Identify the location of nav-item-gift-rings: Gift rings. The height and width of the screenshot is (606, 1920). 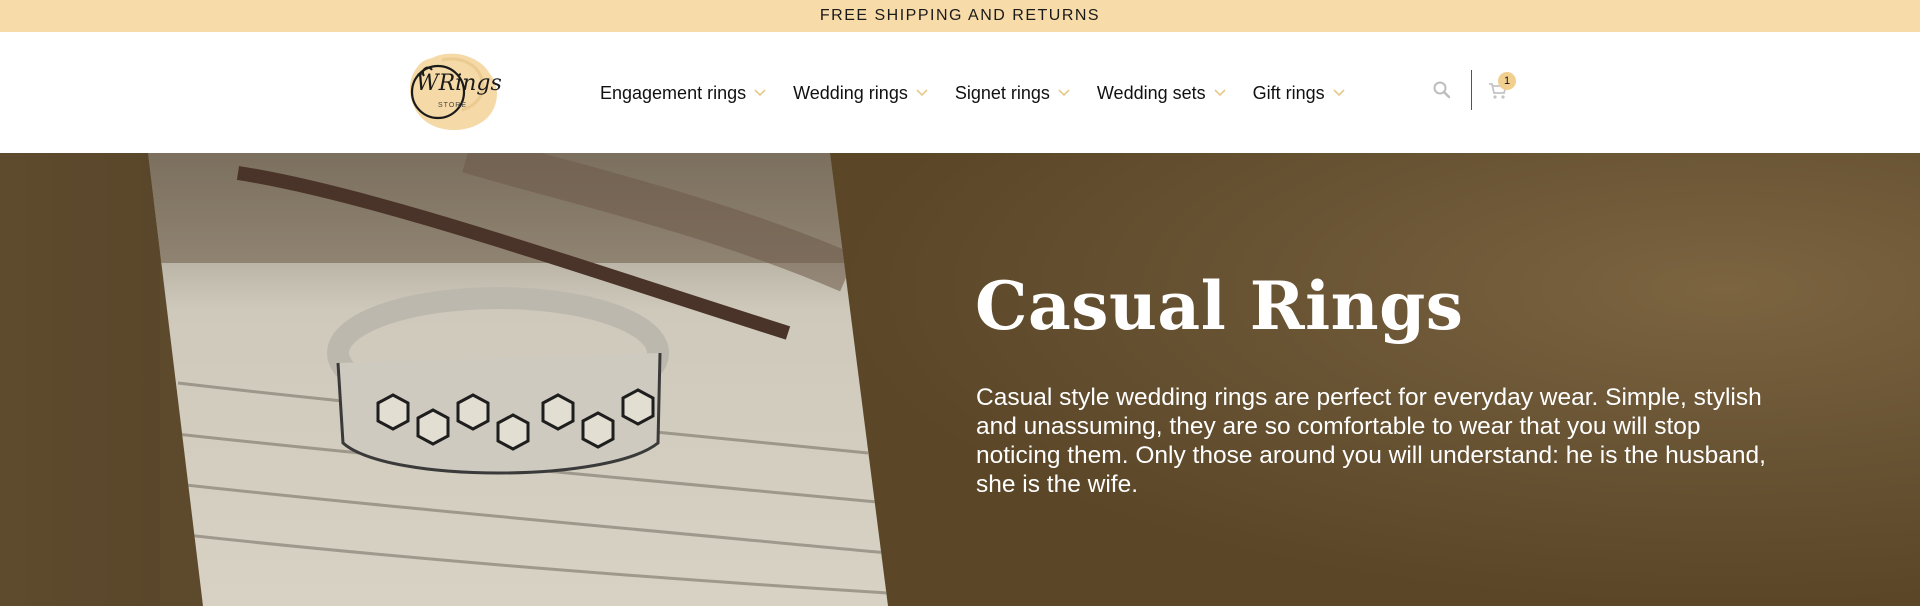
(1299, 93).